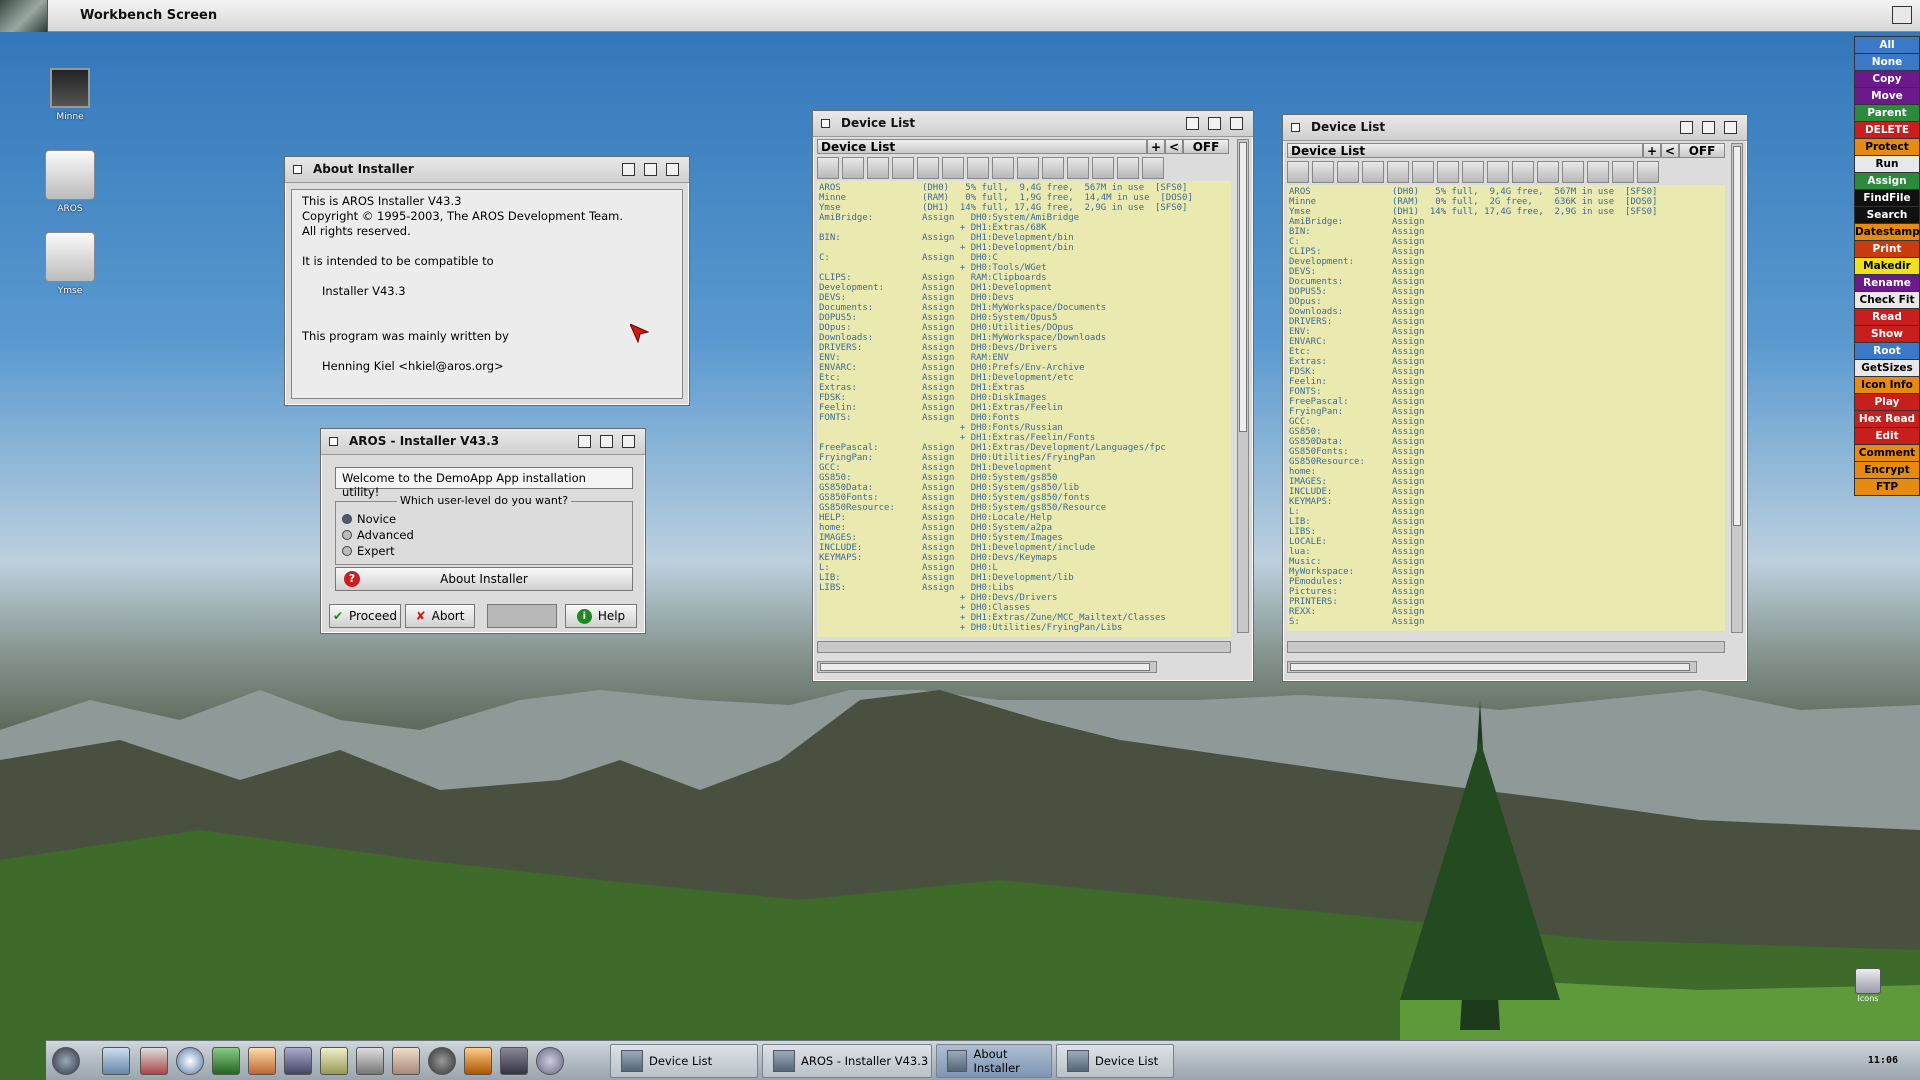 The image size is (1920, 1080). What do you see at coordinates (1887, 385) in the screenshot?
I see `bank-button-icon-info: Icon Info` at bounding box center [1887, 385].